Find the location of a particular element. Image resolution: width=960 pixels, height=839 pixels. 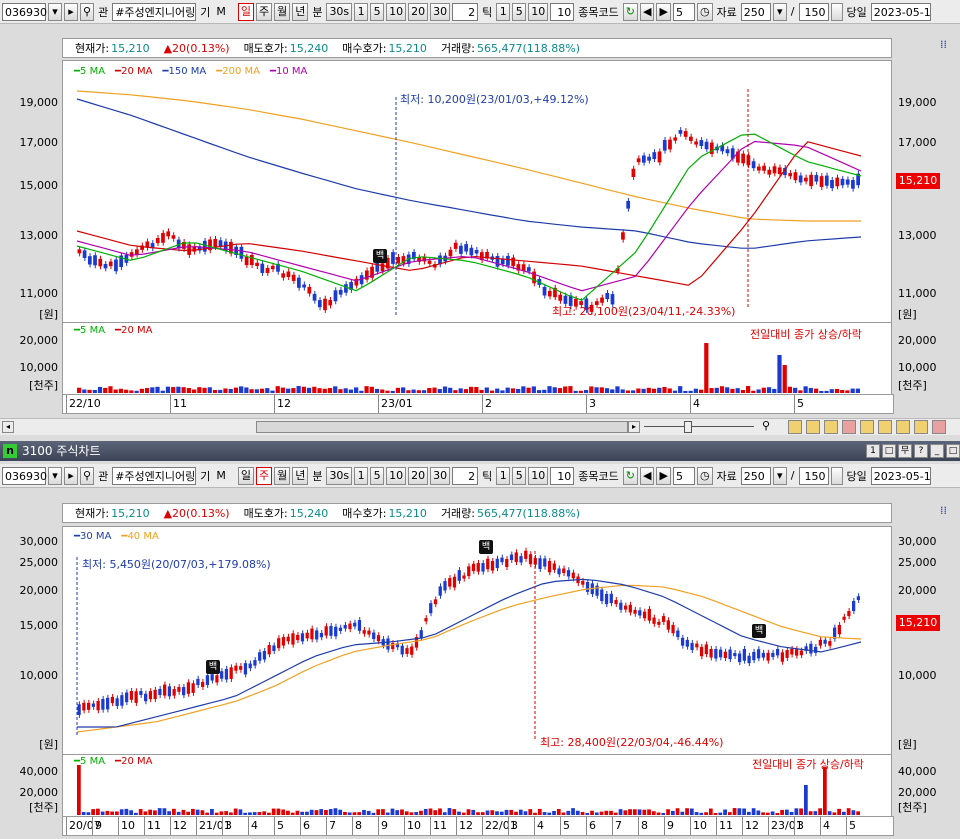

scroll-right-icon: ▸ is located at coordinates (634, 427).